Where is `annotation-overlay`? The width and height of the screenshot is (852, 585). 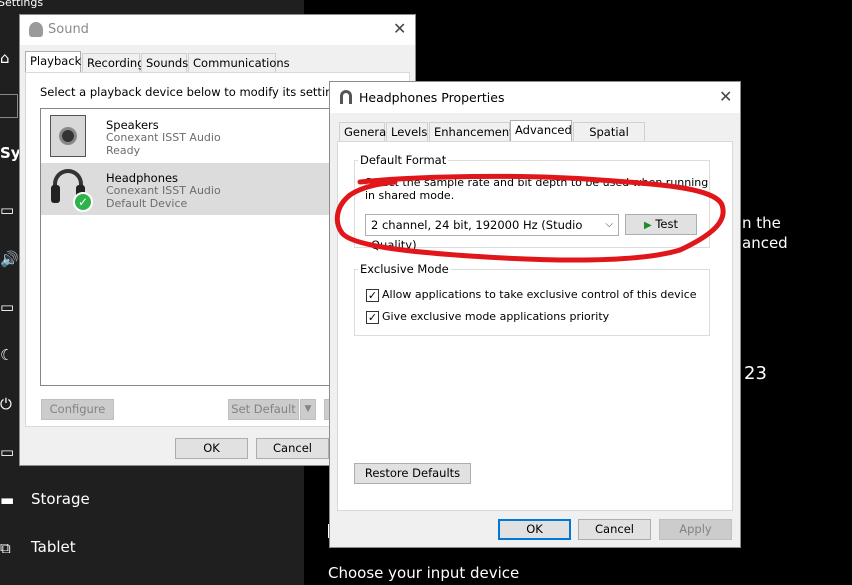 annotation-overlay is located at coordinates (530, 218).